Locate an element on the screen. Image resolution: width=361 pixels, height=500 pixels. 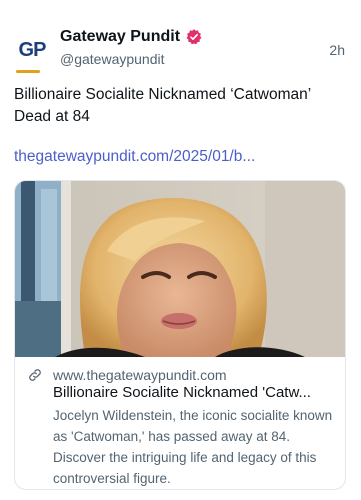
avatar: GP is located at coordinates (32, 51).